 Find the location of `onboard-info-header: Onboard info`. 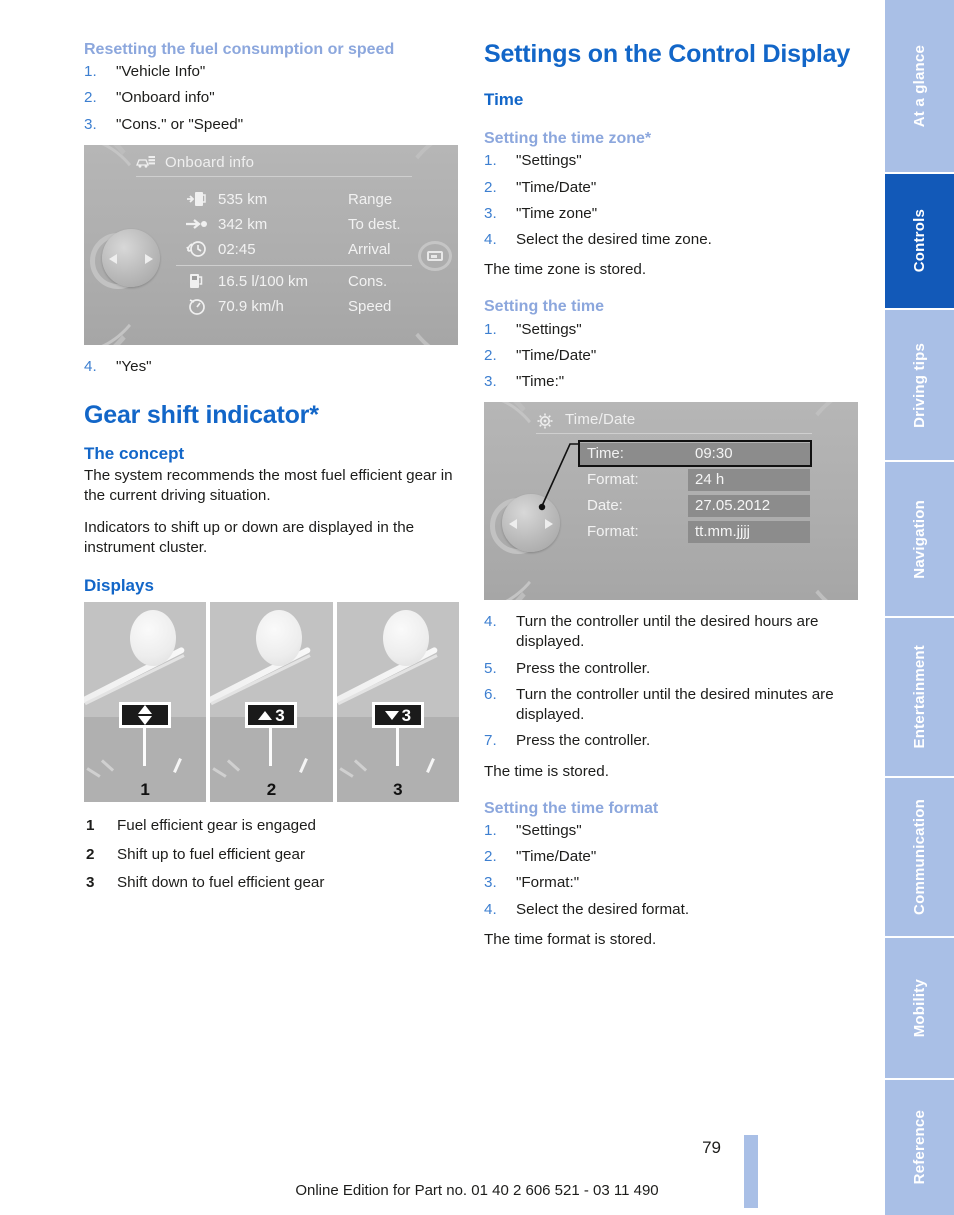

onboard-info-header: Onboard info is located at coordinates (274, 165).